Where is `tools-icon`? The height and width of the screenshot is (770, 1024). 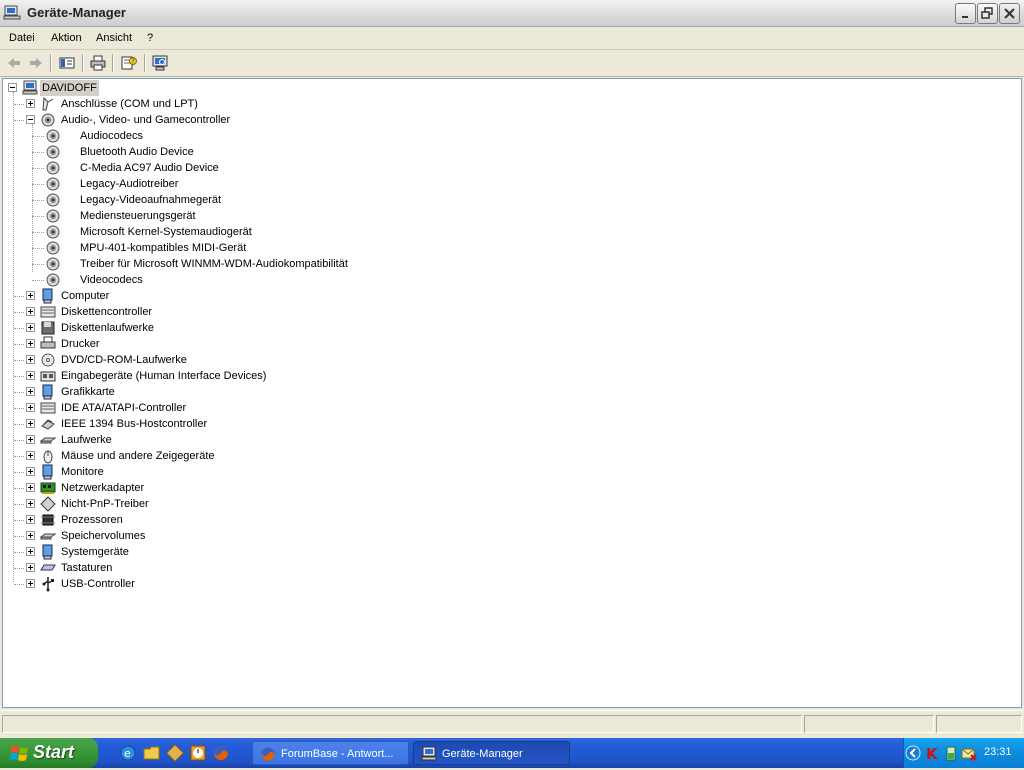 tools-icon is located at coordinates (175, 753).